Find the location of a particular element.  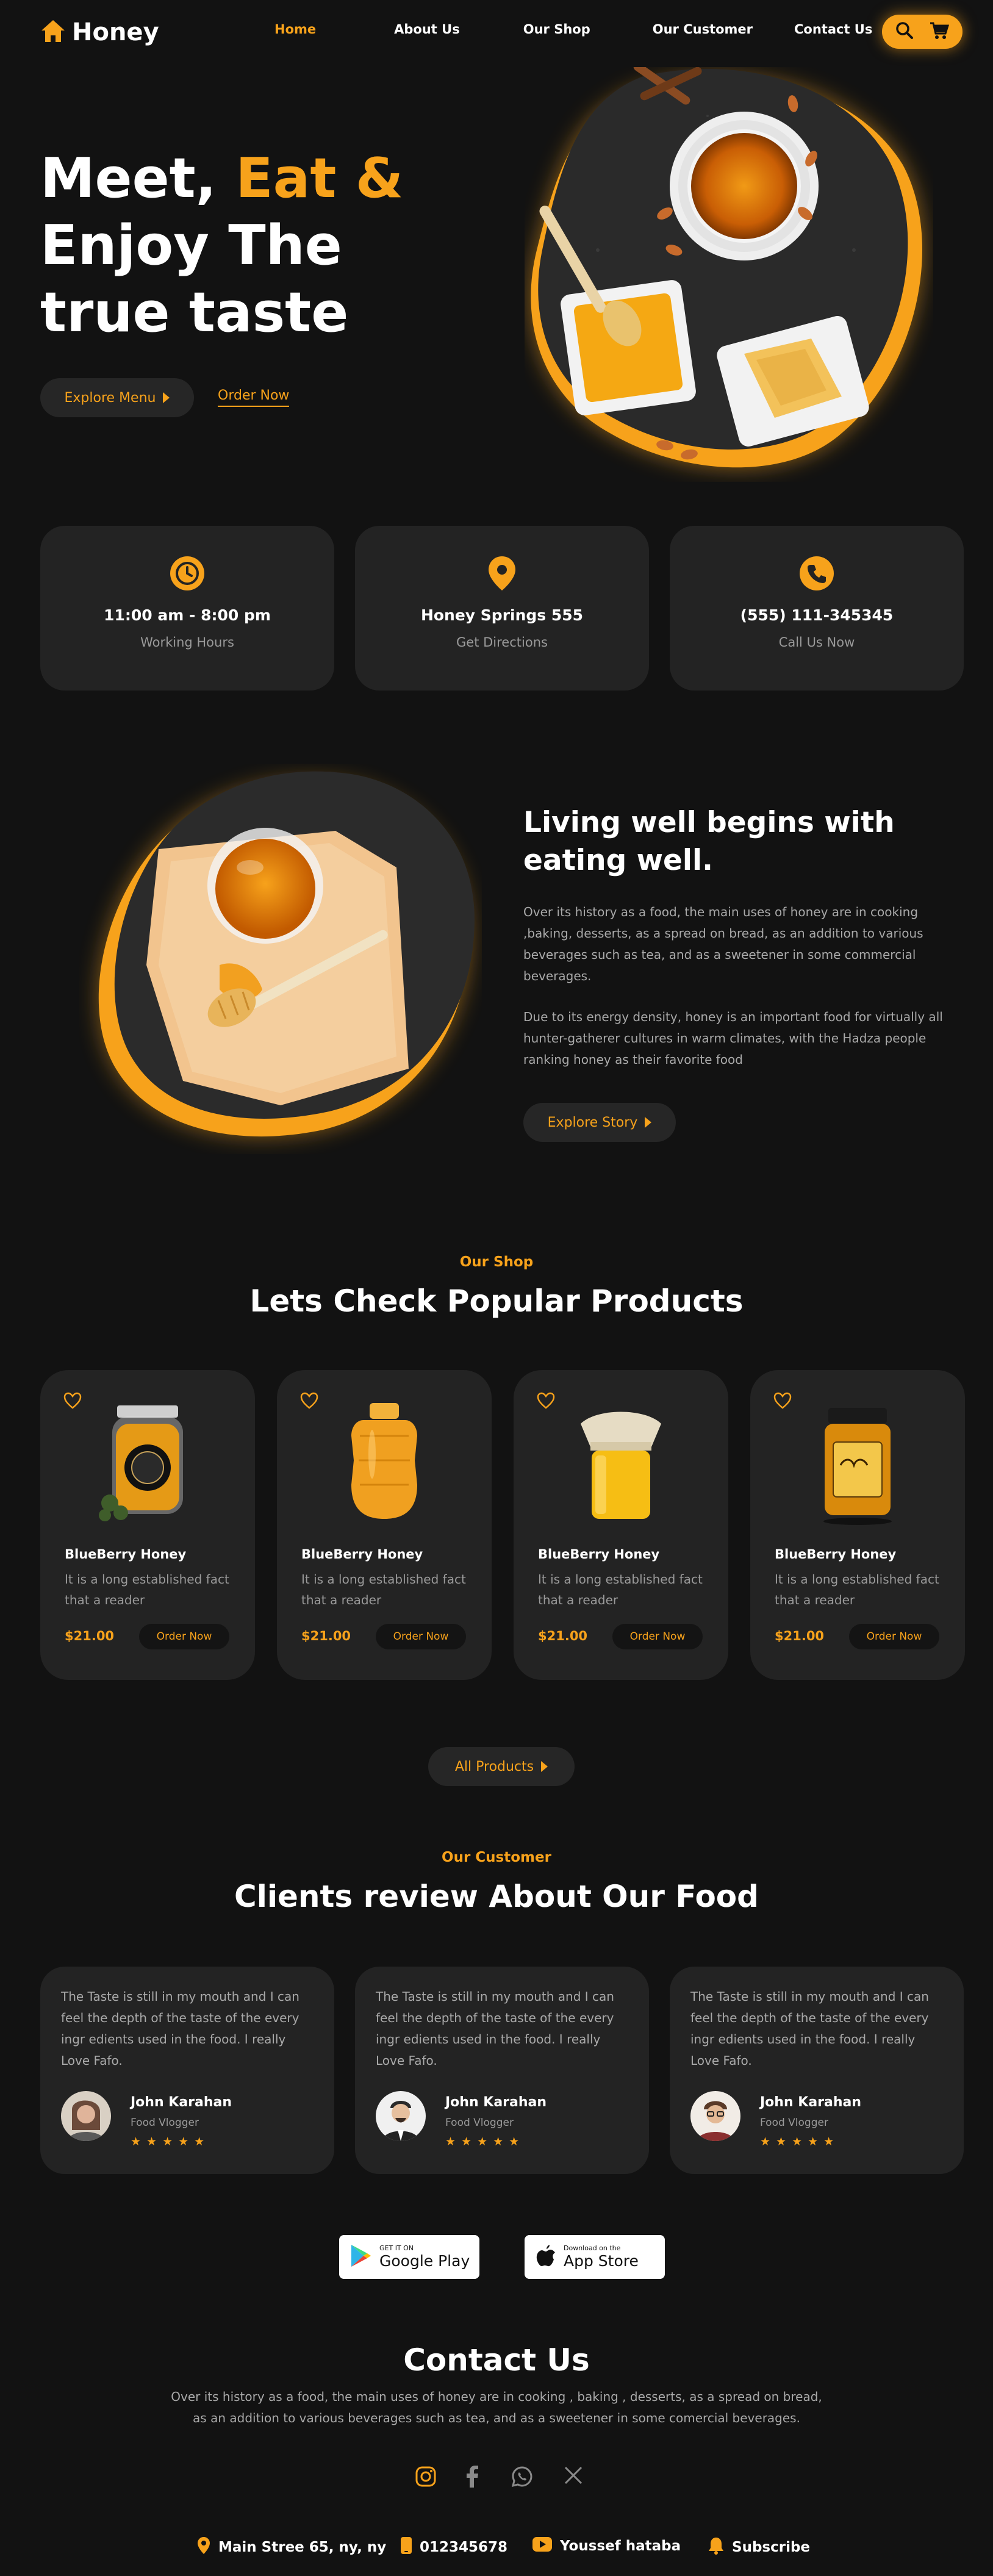

info-title: (555) 111-345345 is located at coordinates (817, 615).